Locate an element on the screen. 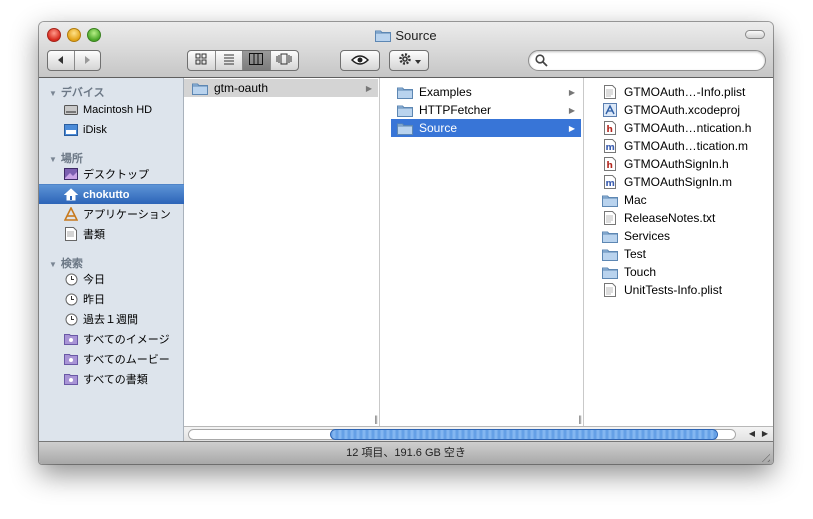 The width and height of the screenshot is (813, 519). sidebar-item-macintosh-hd: Macintosh HD is located at coordinates (111, 110).